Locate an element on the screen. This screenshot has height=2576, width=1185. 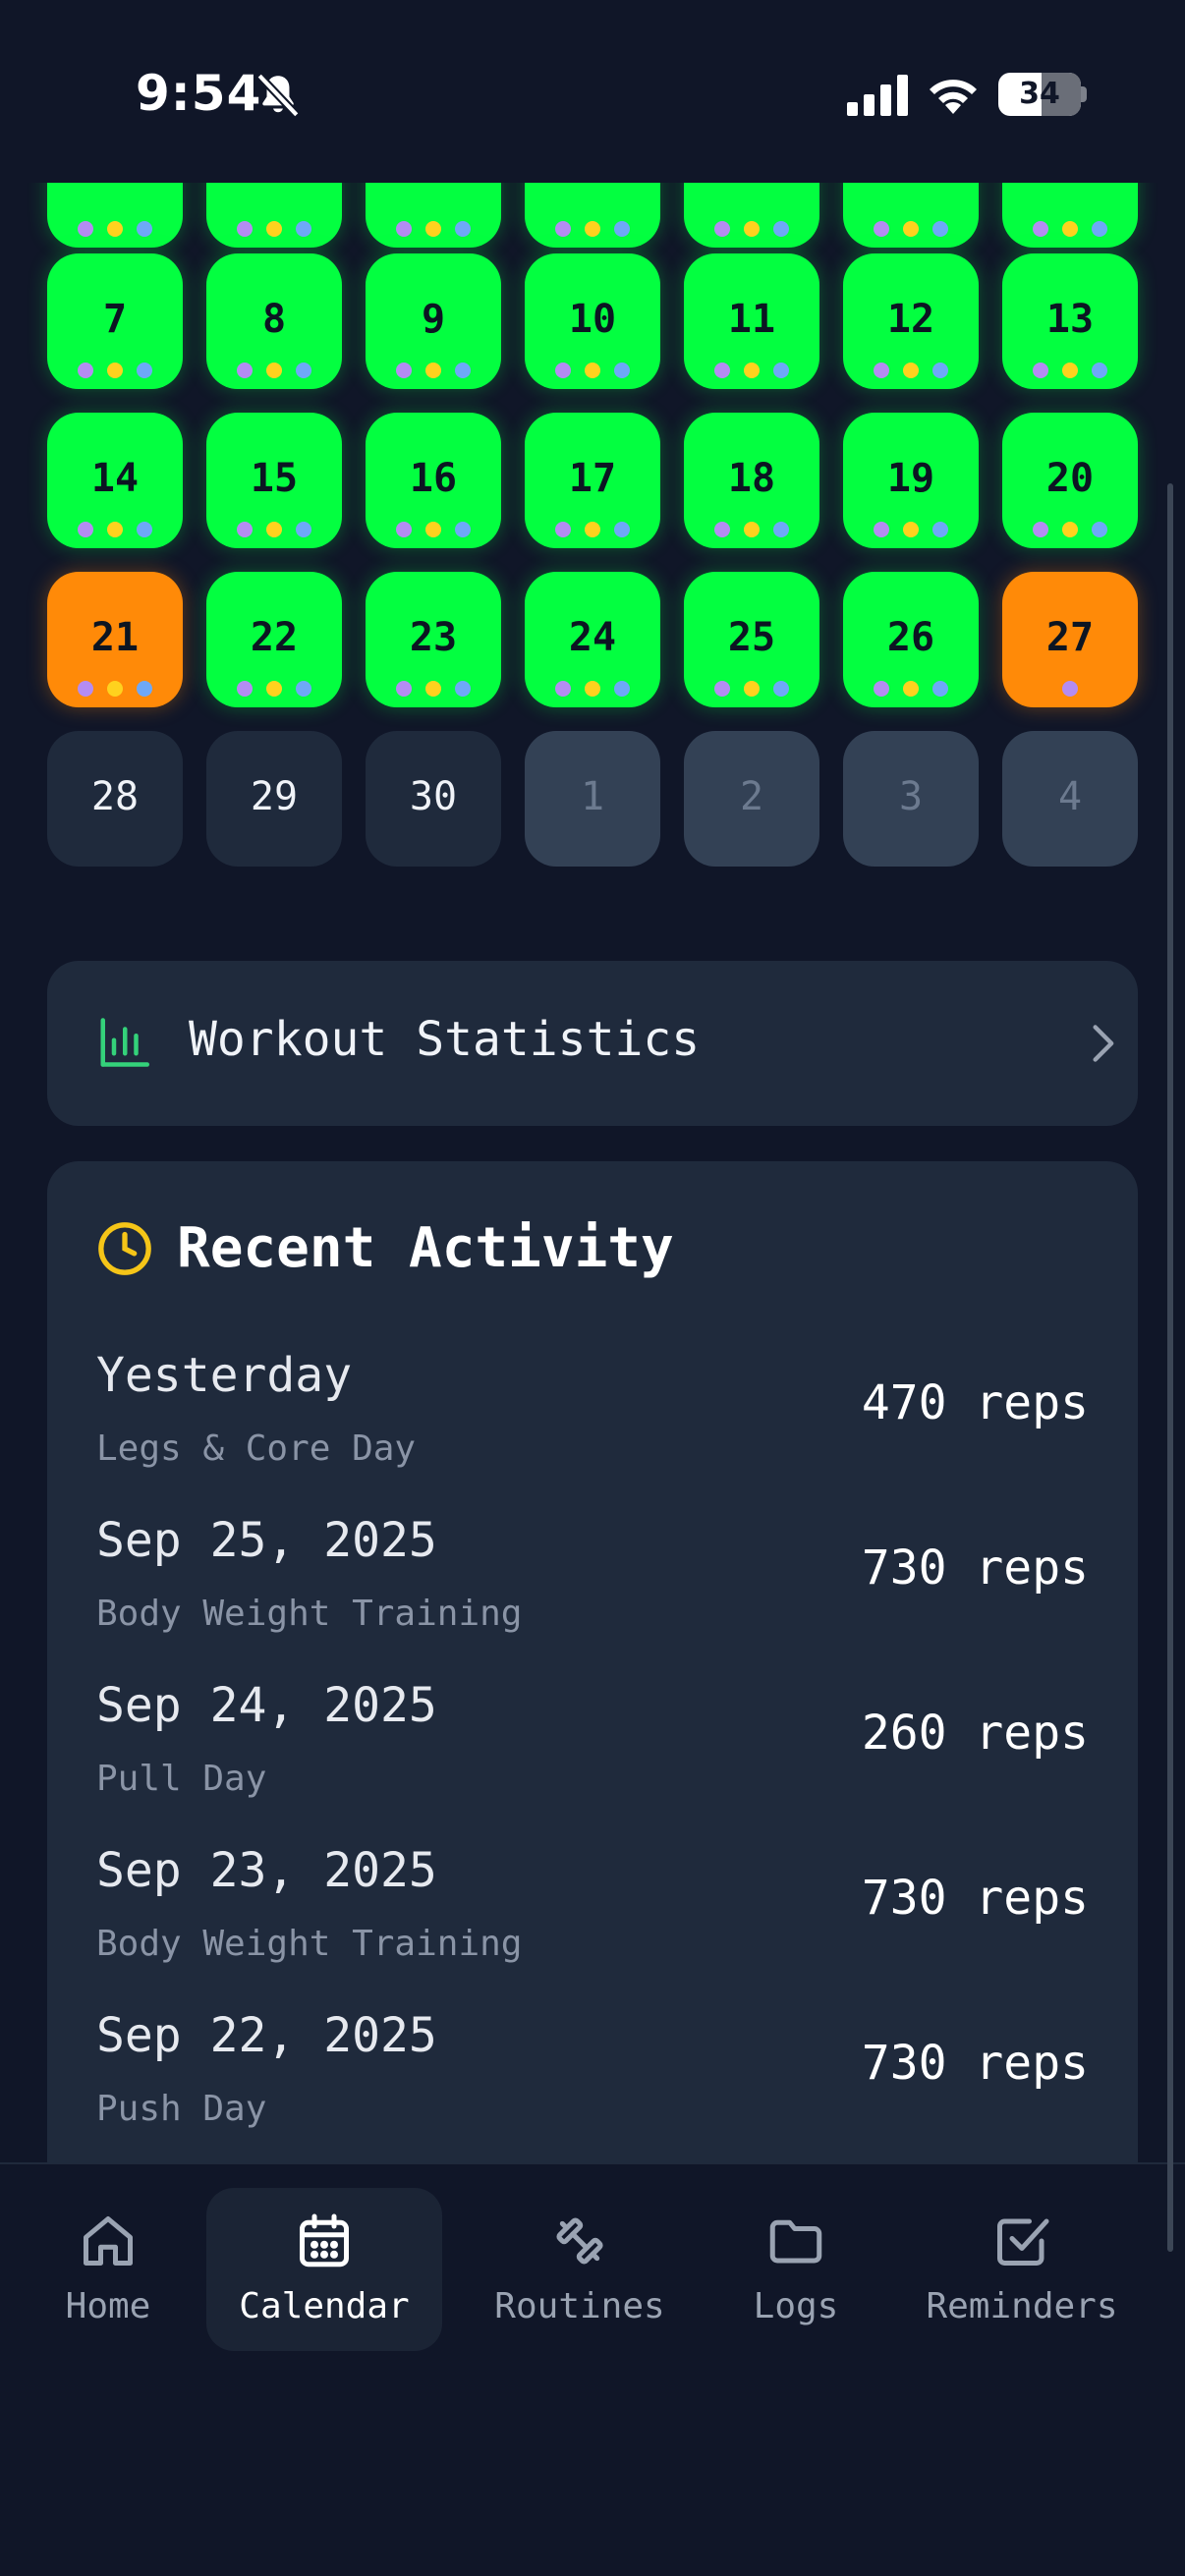
calendar-day: 21 is located at coordinates (115, 639).